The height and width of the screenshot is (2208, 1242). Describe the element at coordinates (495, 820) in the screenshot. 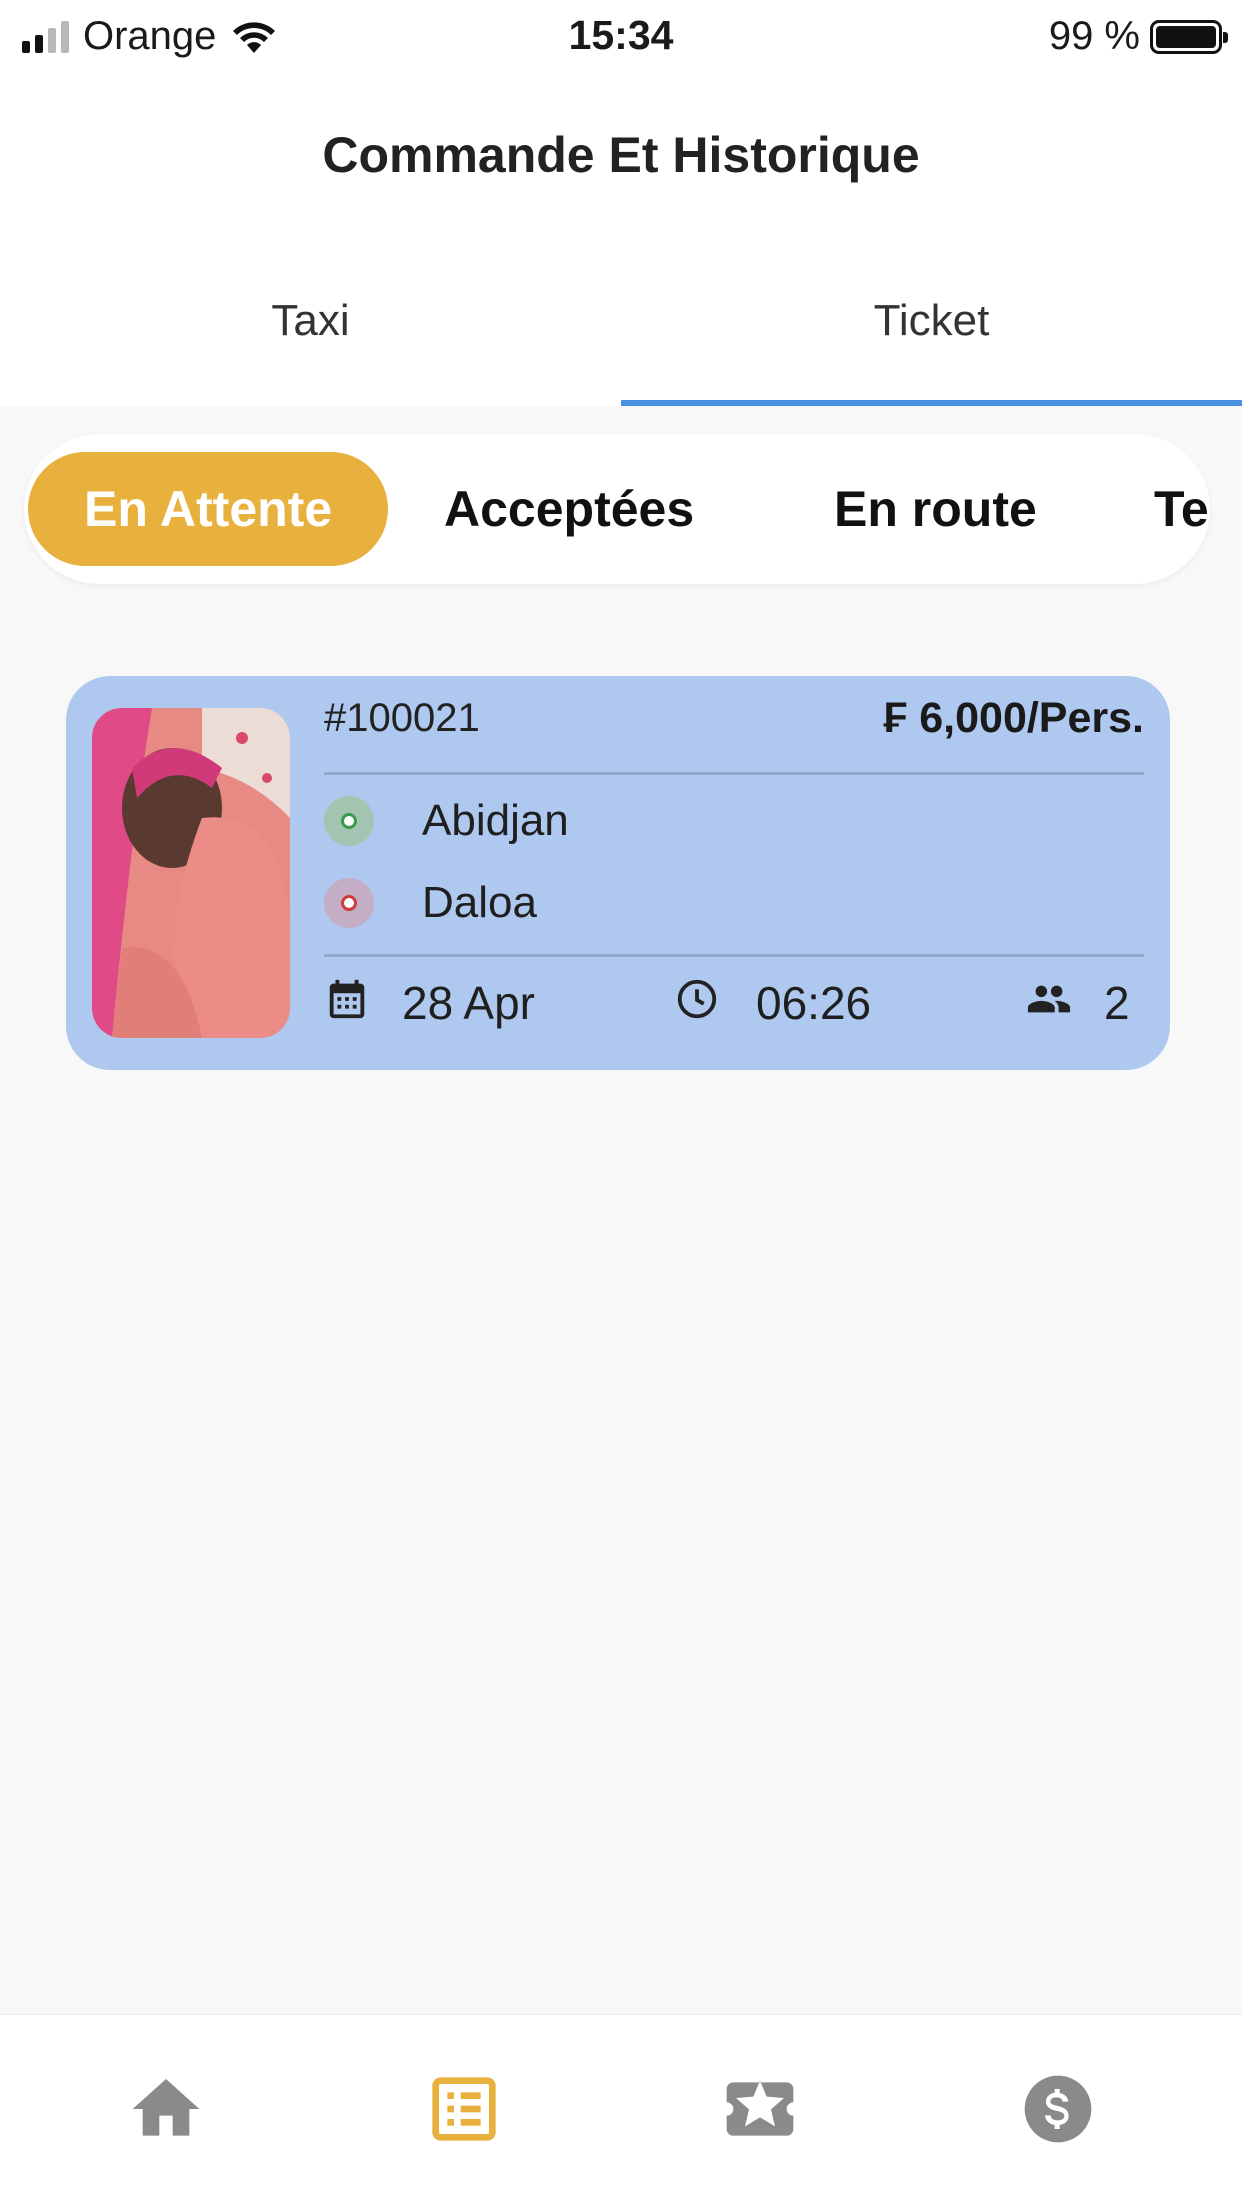

I see `origin-city: Abidjan` at that location.